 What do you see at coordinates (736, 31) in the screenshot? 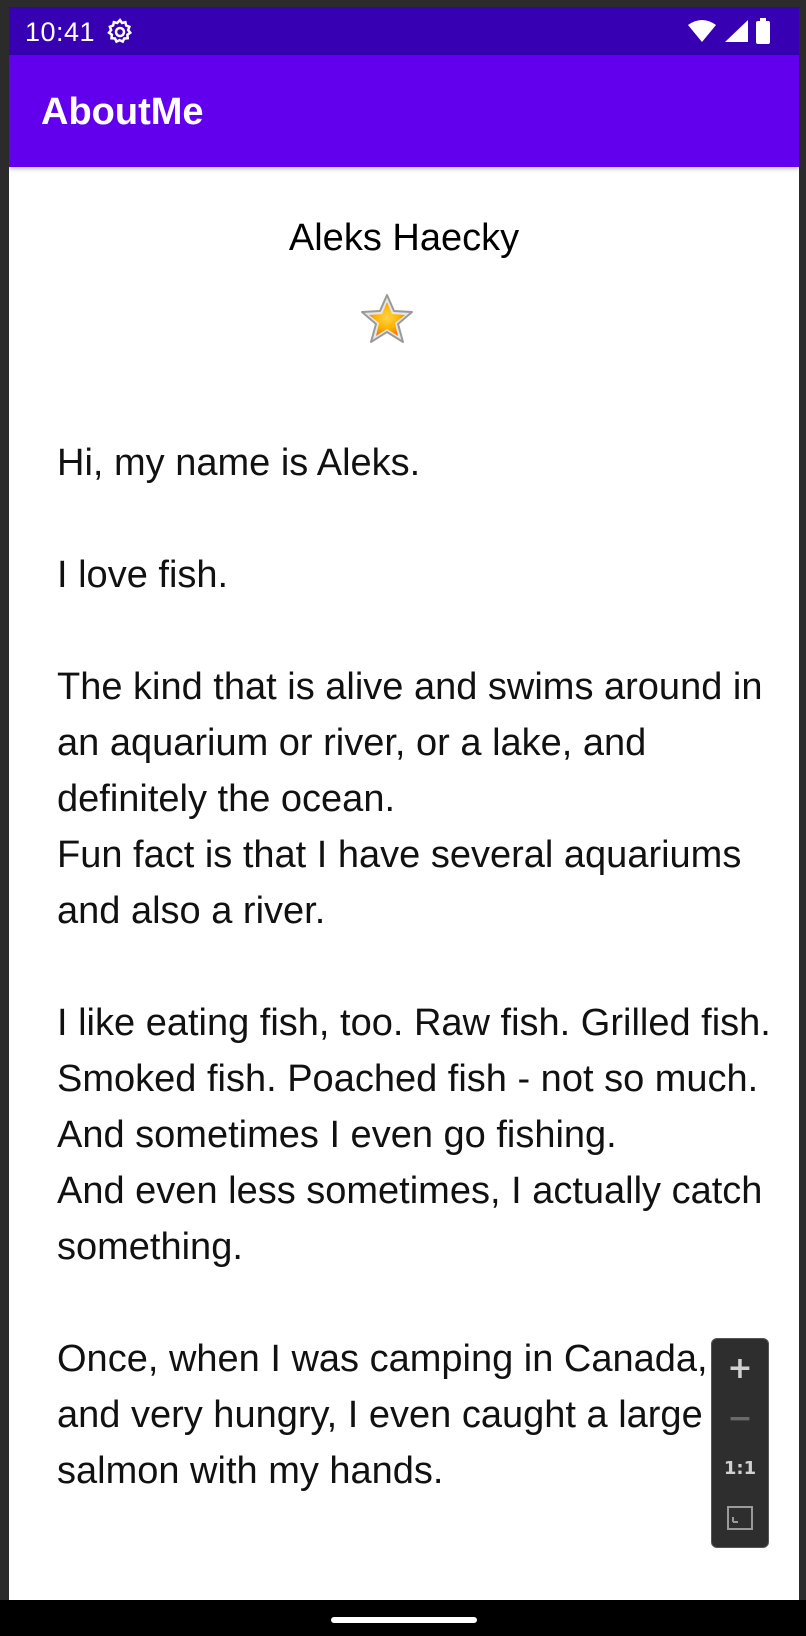
I see `cellular-signal-icon` at bounding box center [736, 31].